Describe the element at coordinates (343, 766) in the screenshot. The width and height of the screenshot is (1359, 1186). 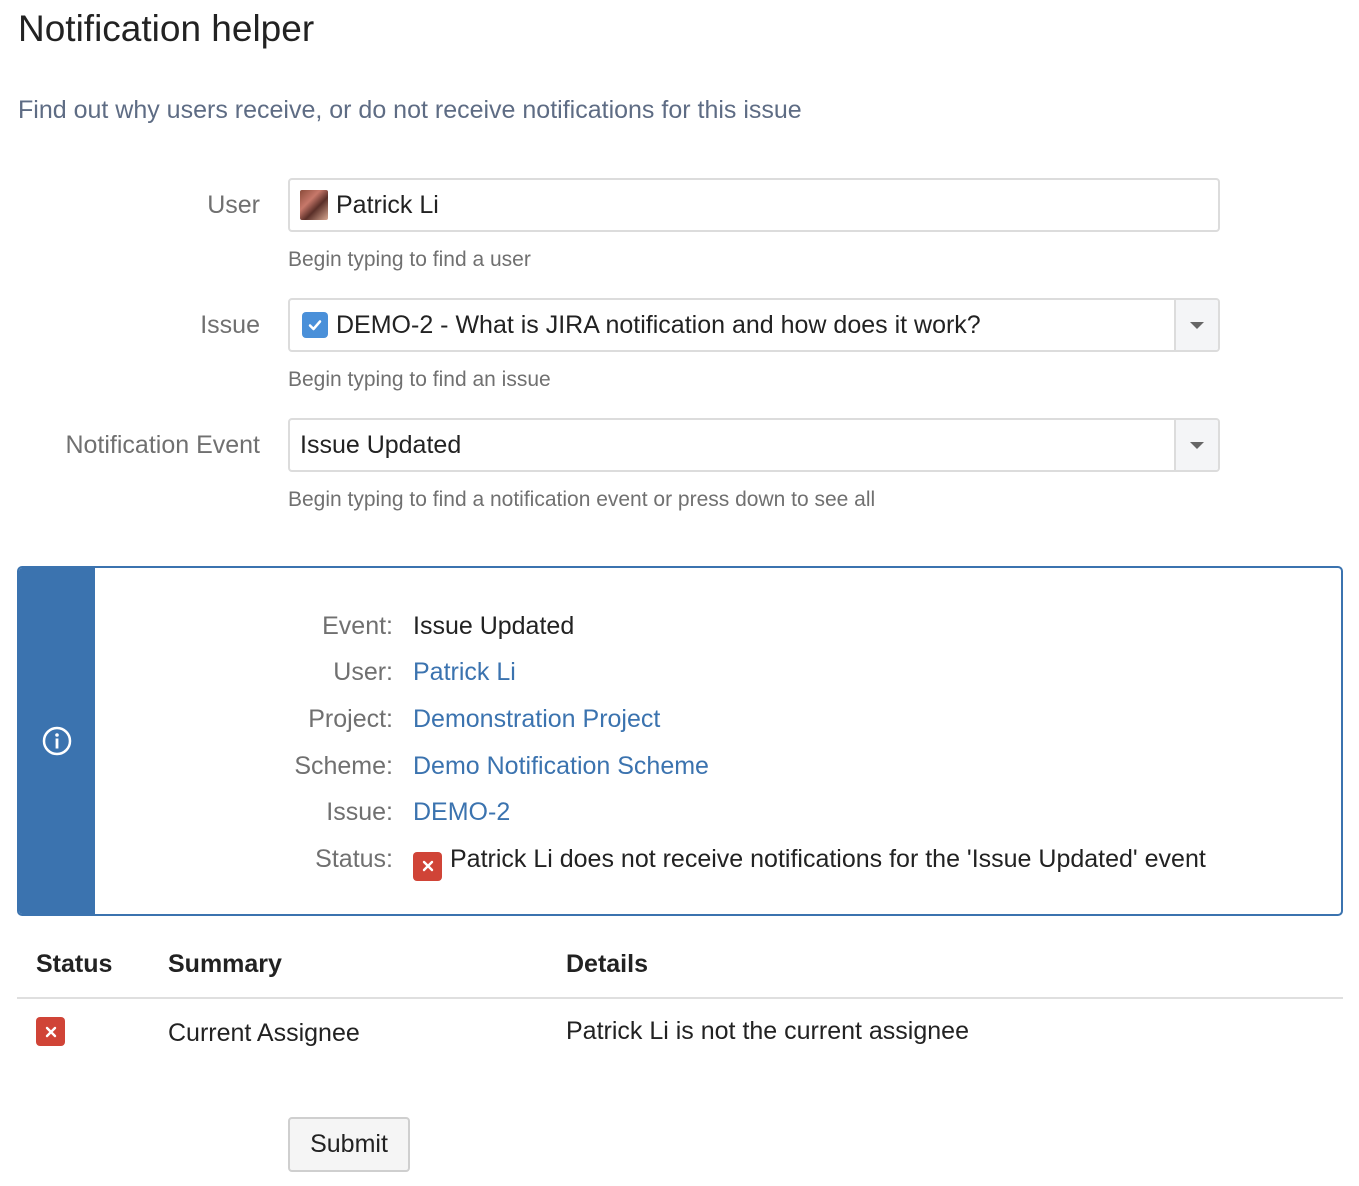
I see `result-scheme-key: Scheme:` at that location.